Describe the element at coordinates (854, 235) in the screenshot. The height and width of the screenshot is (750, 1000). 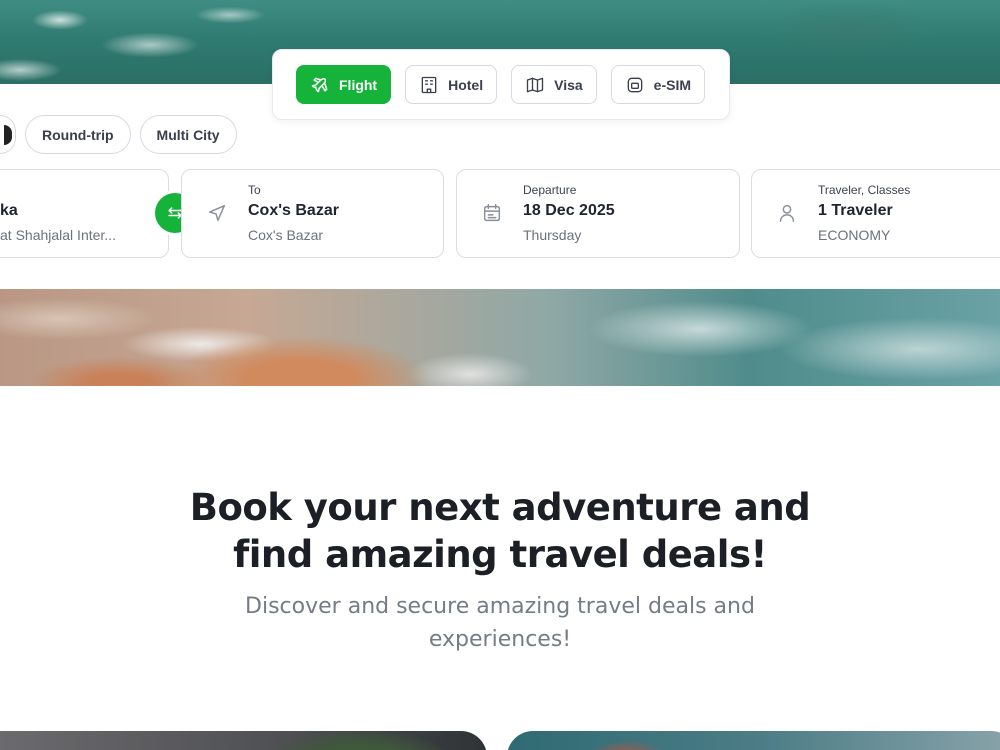
I see `travel-class: ECONOMY` at that location.